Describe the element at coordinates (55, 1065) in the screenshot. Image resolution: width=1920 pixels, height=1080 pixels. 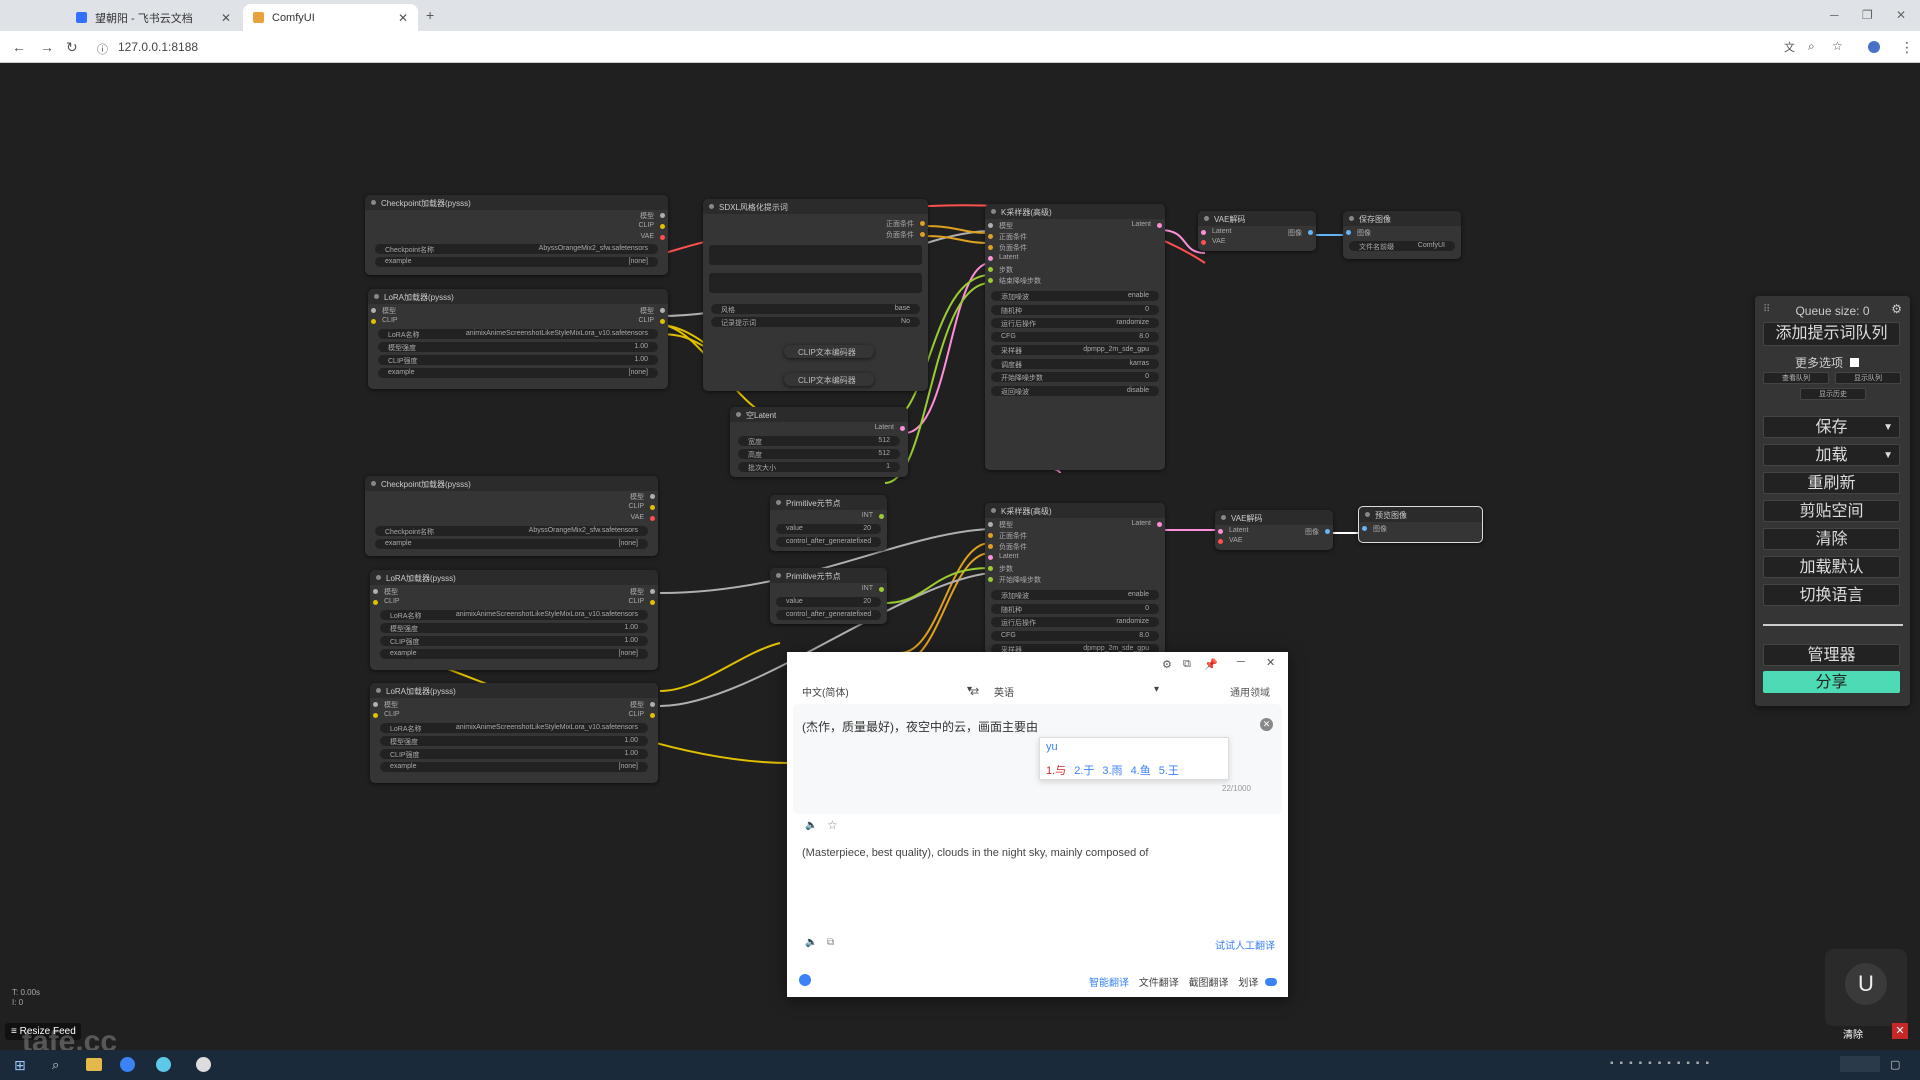
I see `search-icon: ⌕` at that location.